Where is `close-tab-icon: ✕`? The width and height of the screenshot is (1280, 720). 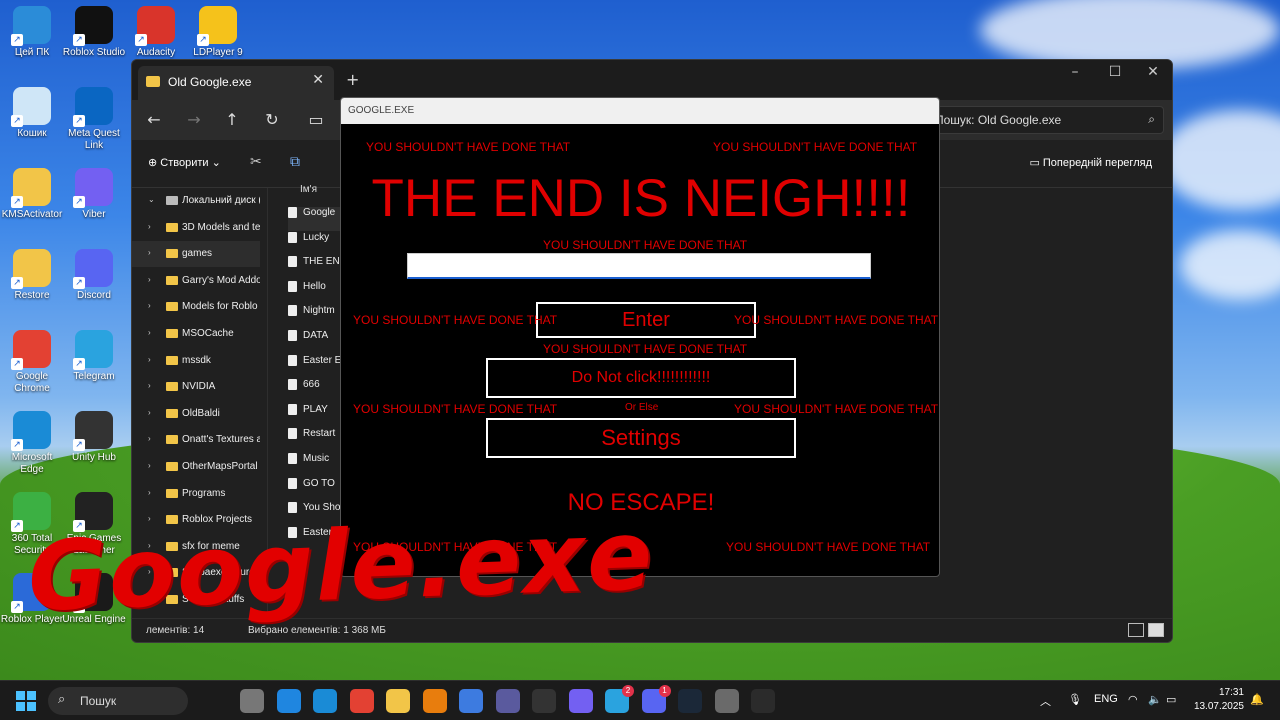
close-tab-icon: ✕ is located at coordinates (318, 80).